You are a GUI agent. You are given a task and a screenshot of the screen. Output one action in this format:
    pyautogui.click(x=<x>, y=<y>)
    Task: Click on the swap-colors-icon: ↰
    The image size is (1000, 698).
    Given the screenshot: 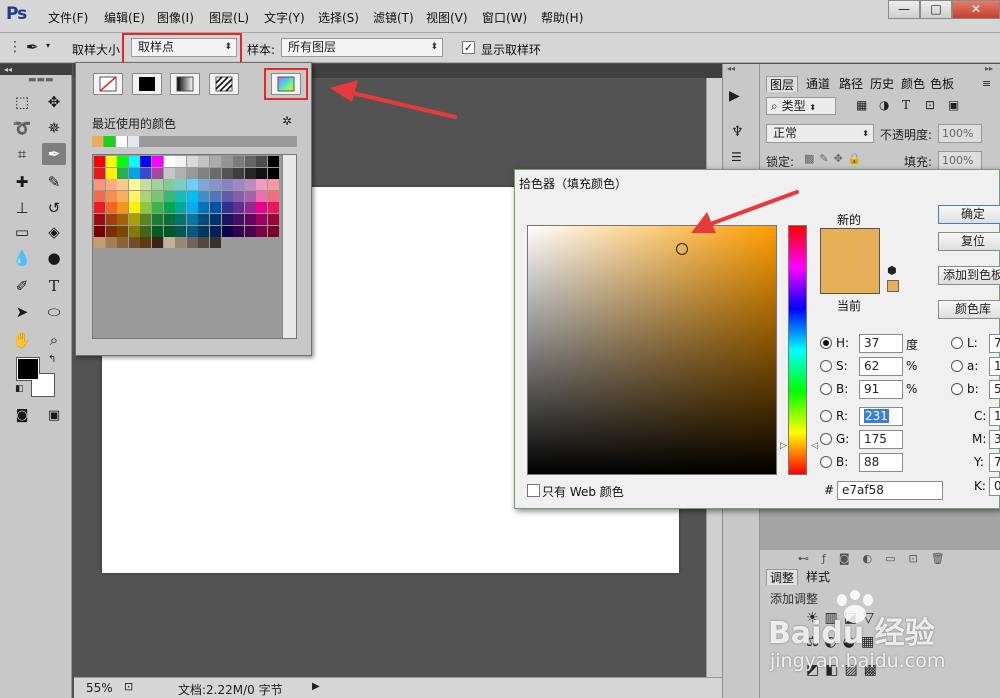 What is the action you would take?
    pyautogui.click(x=52, y=359)
    